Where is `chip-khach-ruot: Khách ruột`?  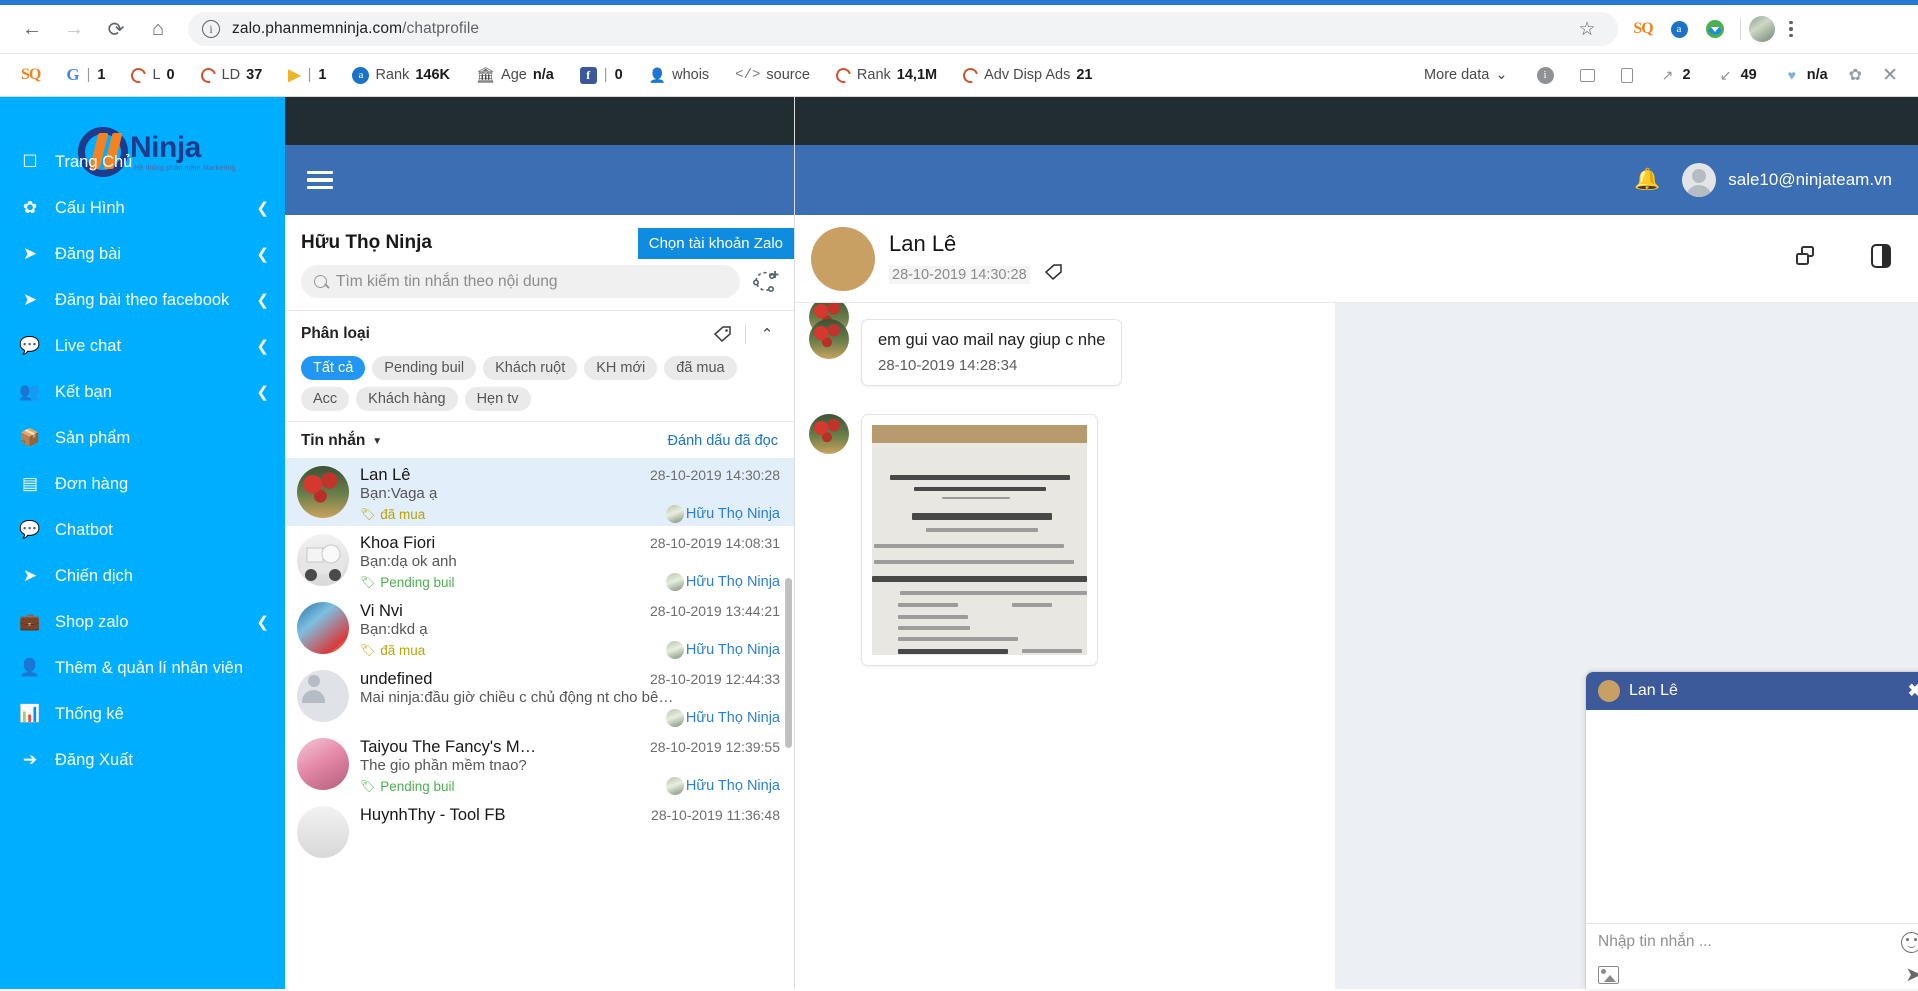
chip-khach-ruot: Khách ruột is located at coordinates (530, 368).